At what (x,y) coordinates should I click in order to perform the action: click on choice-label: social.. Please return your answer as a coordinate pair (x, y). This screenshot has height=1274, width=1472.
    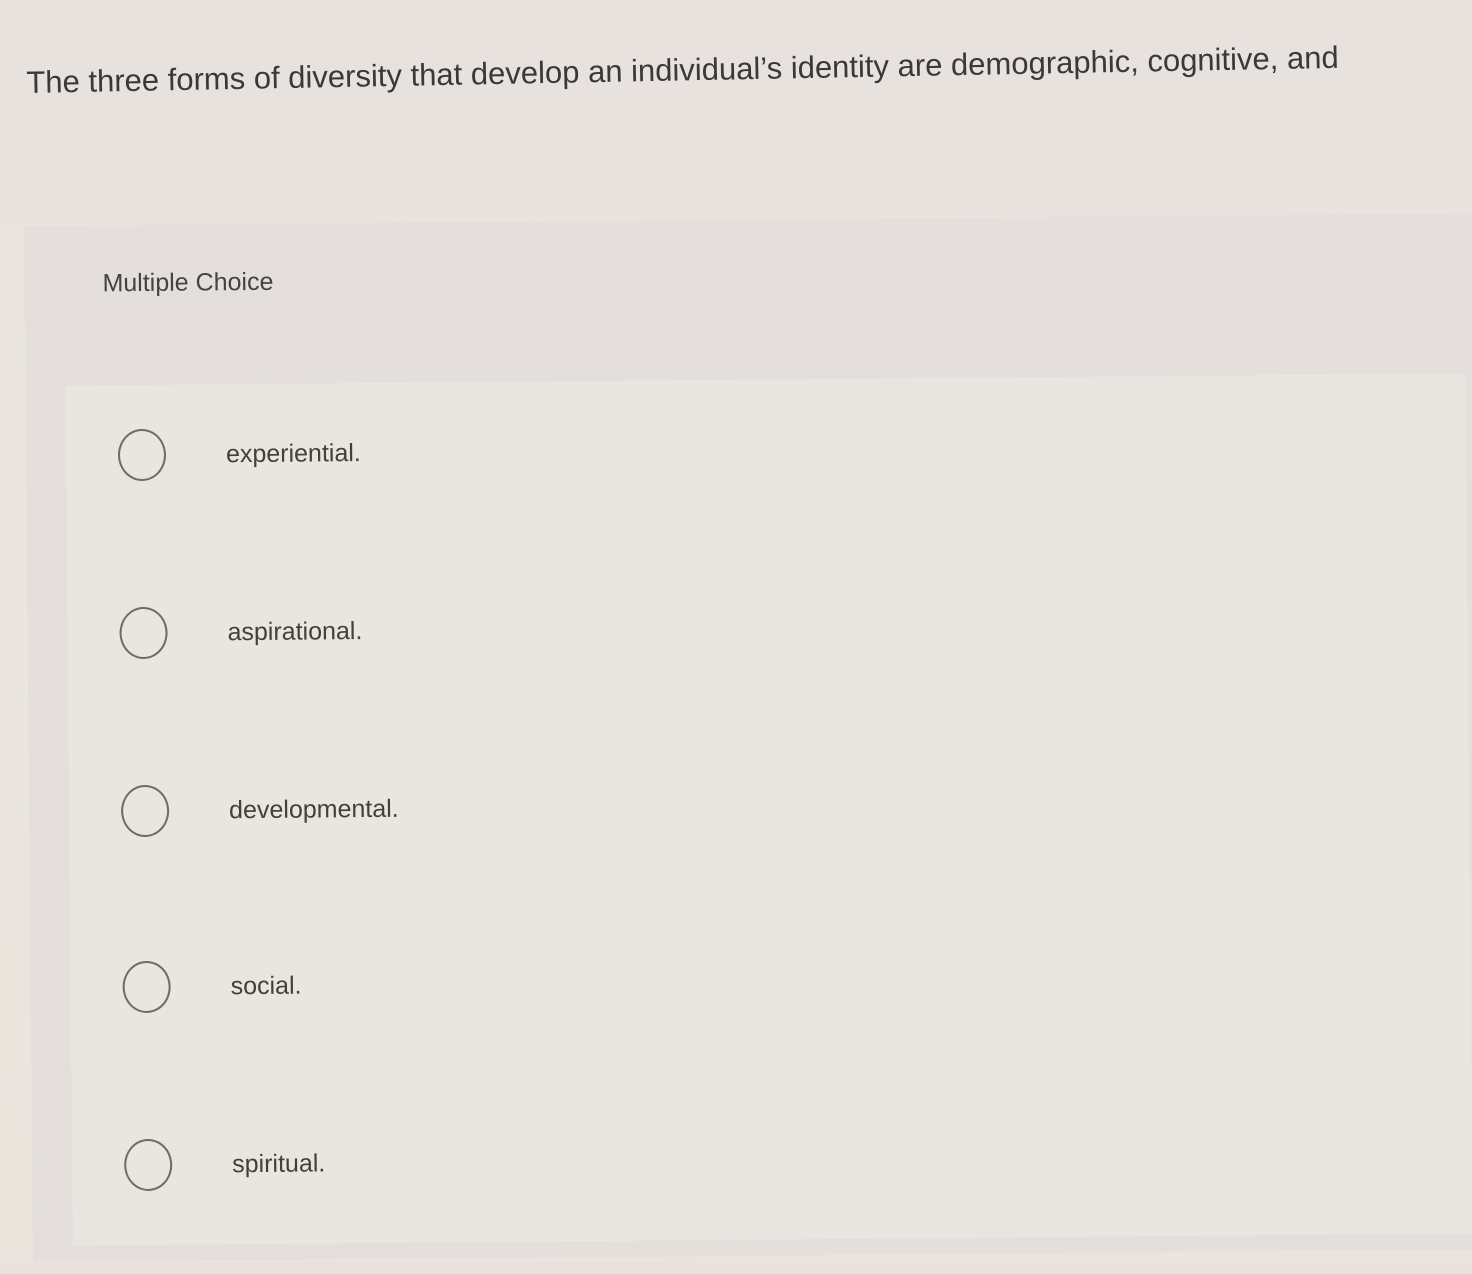
    Looking at the image, I should click on (266, 986).